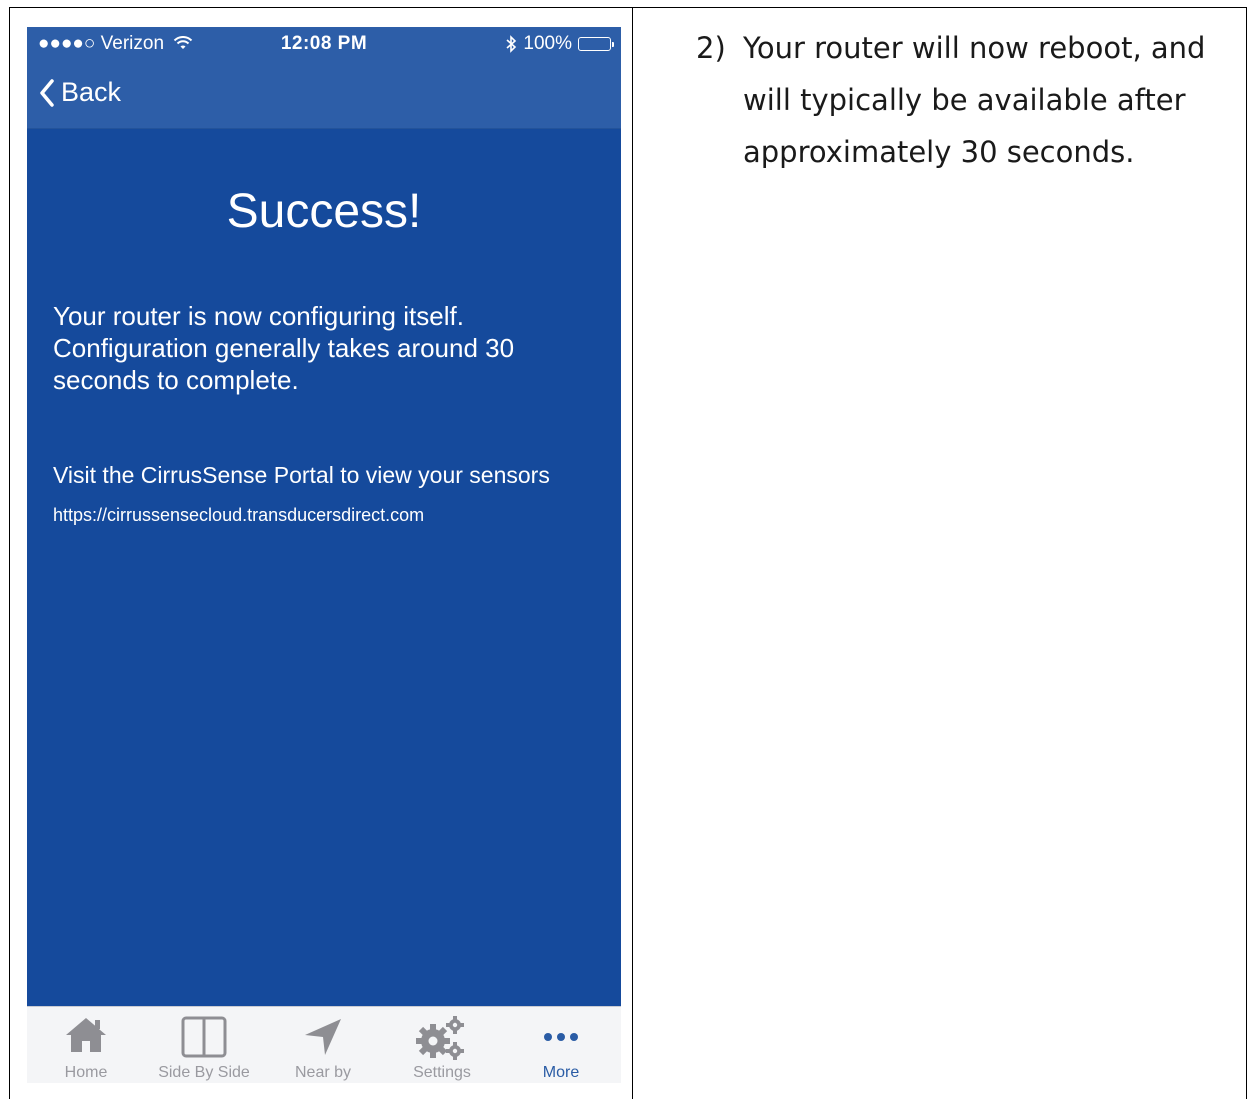 This screenshot has height=1099, width=1253. I want to click on status-bar: ●●●●○ Verizon 12:08 PM 100%, so click(324, 44).